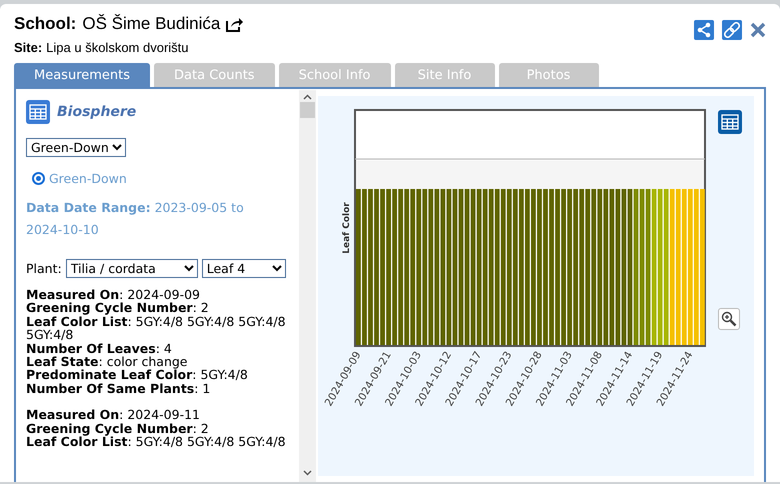  Describe the element at coordinates (114, 295) in the screenshot. I see `measurement-line: Measured On: 2024-09-09` at that location.